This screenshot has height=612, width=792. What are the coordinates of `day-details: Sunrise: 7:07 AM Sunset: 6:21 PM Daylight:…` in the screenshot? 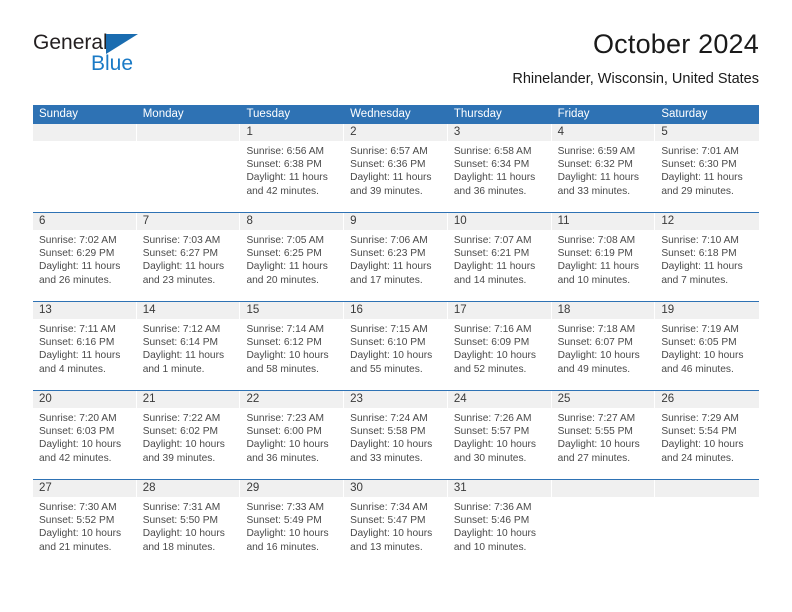 It's located at (500, 258).